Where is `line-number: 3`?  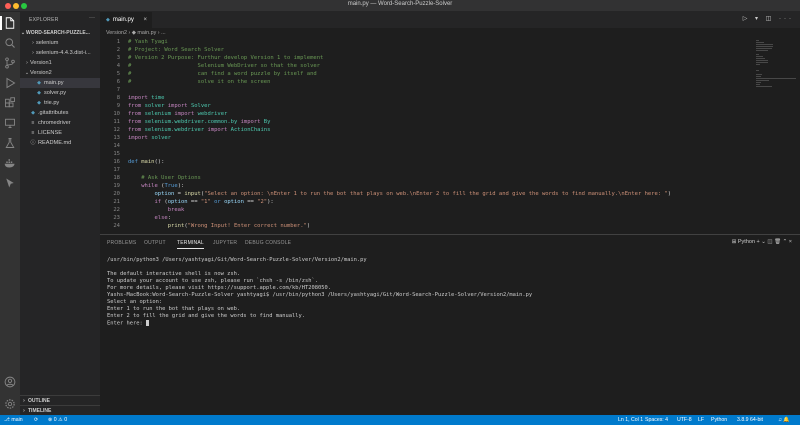
line-number: 3 is located at coordinates (118, 58).